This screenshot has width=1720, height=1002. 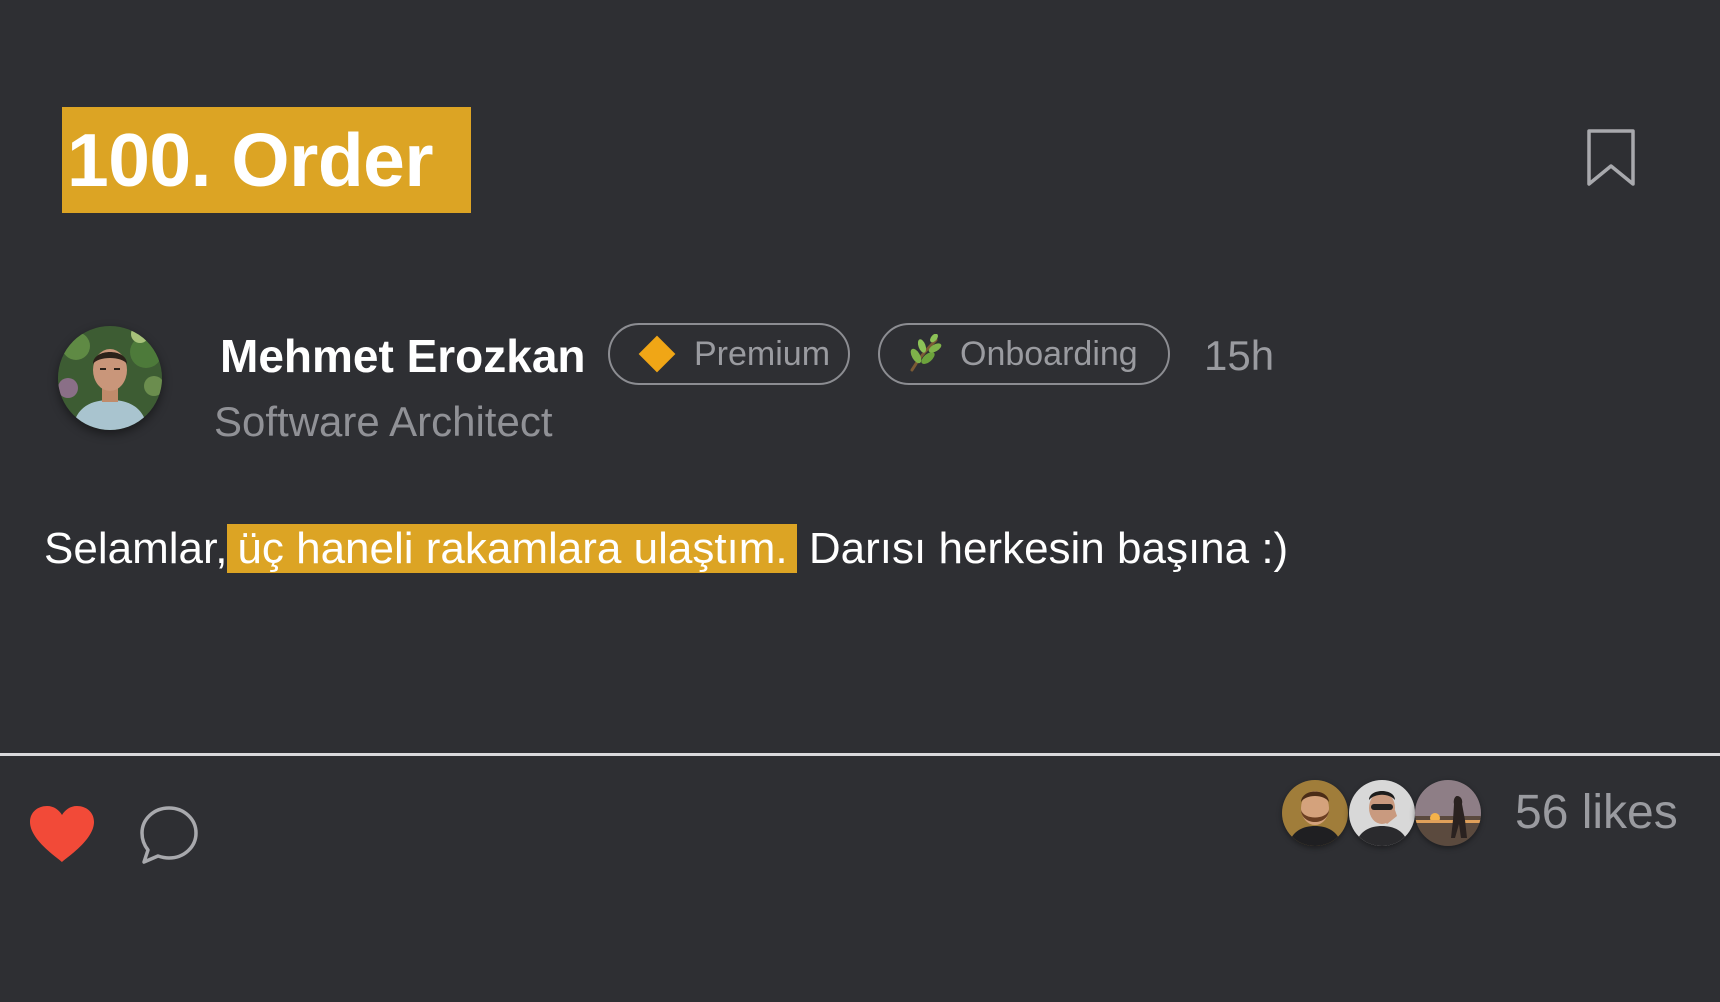 What do you see at coordinates (136, 548) in the screenshot?
I see `post-body-intro: Selamlar,` at bounding box center [136, 548].